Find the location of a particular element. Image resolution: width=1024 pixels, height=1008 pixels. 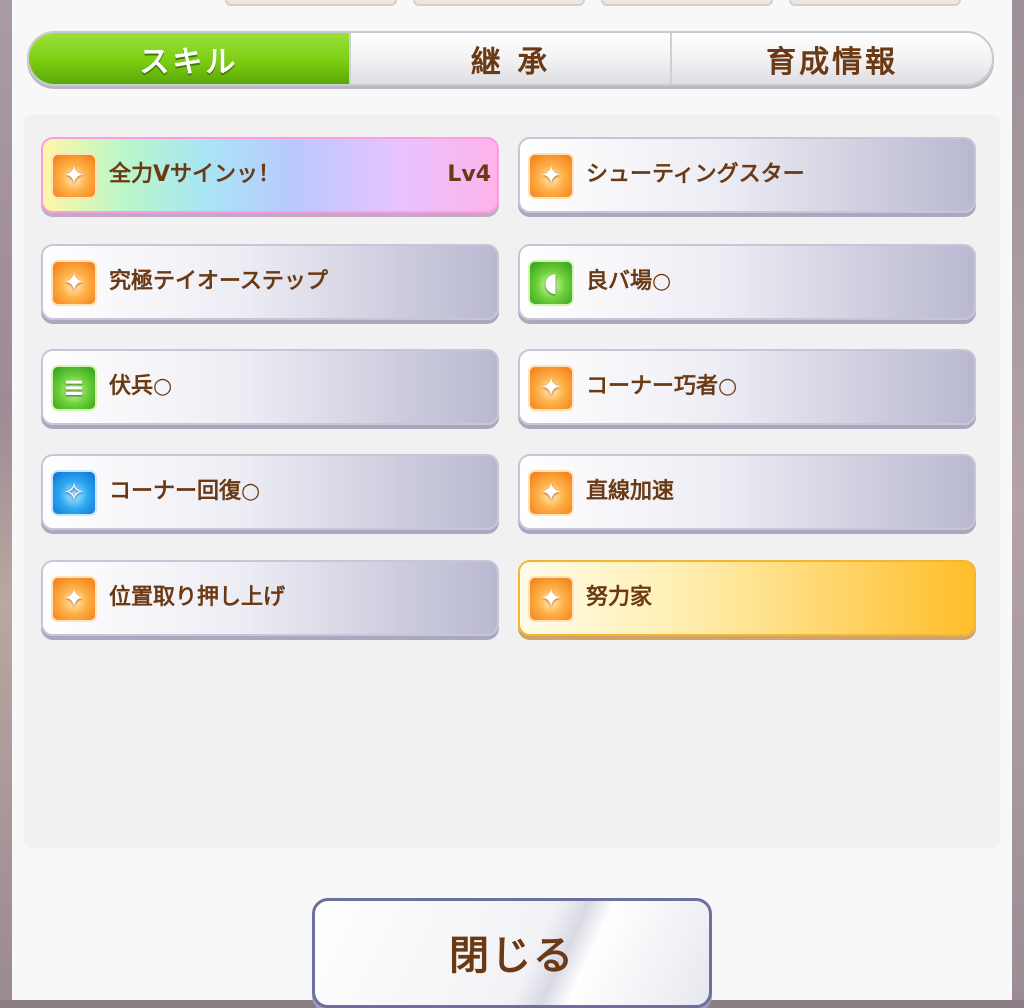

skill-name: コーナー回復○ is located at coordinates (185, 491).